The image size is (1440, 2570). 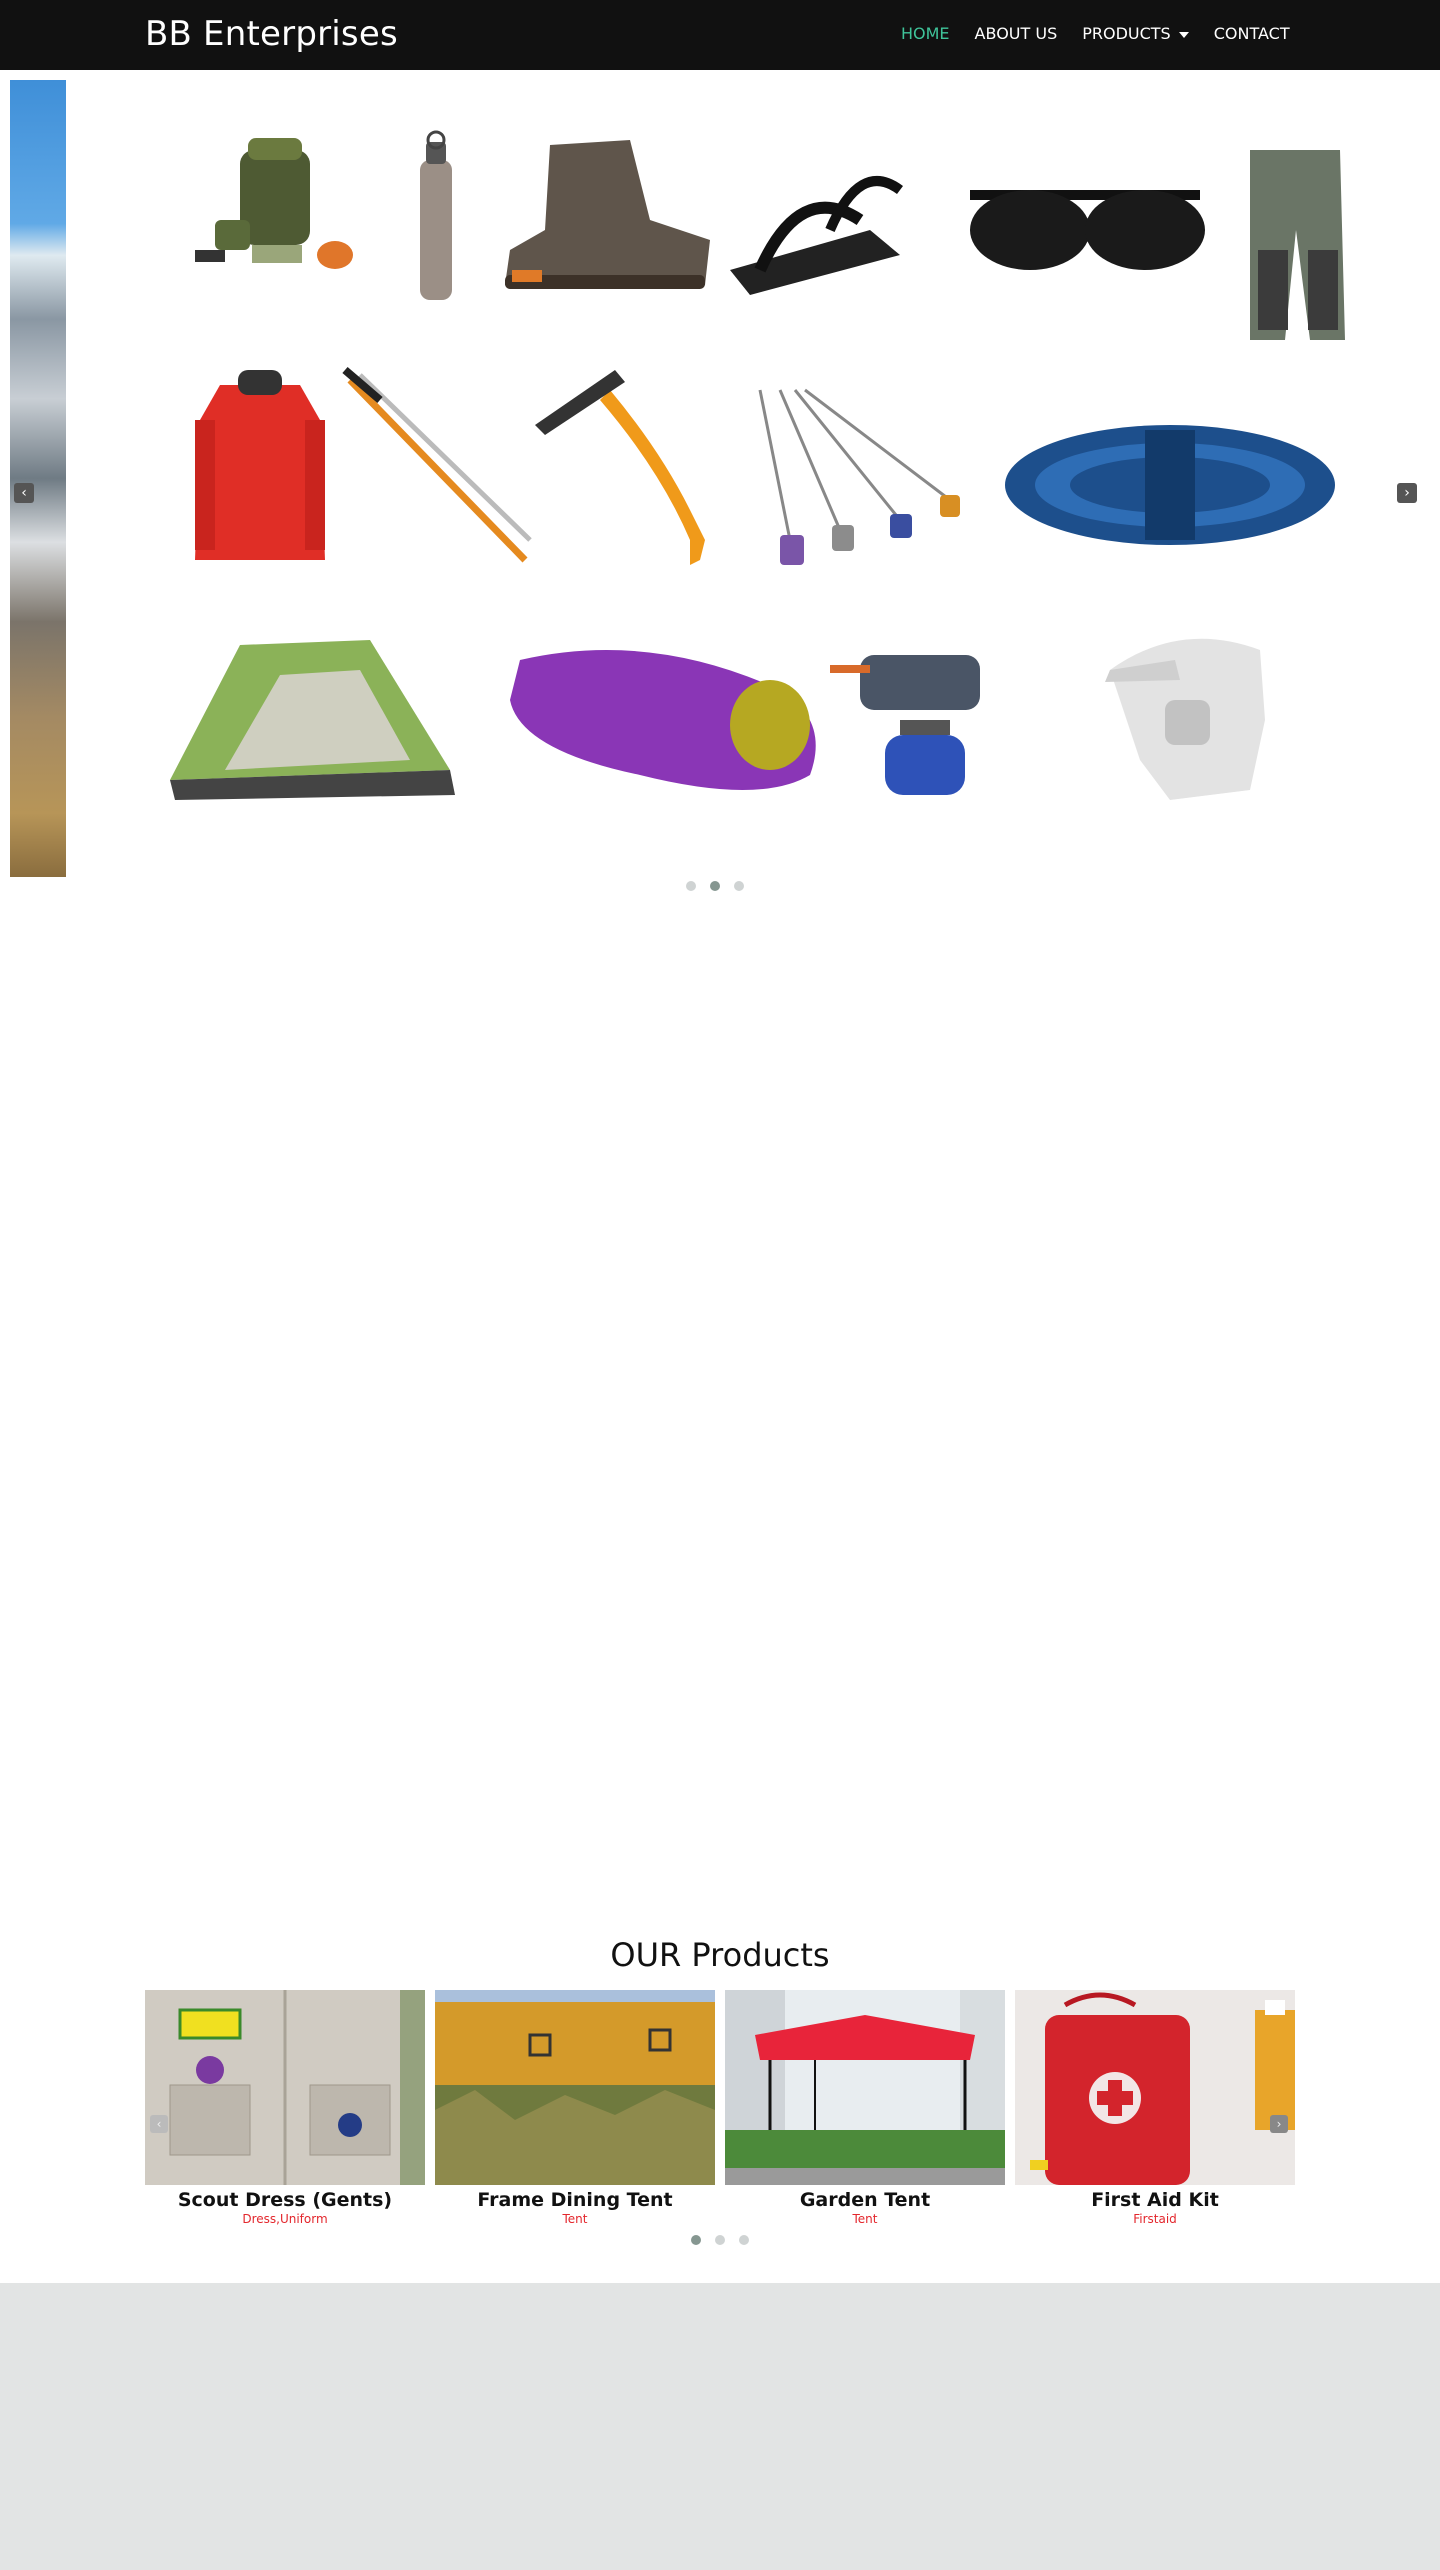 What do you see at coordinates (905, 725) in the screenshot?
I see `camping-stove-image` at bounding box center [905, 725].